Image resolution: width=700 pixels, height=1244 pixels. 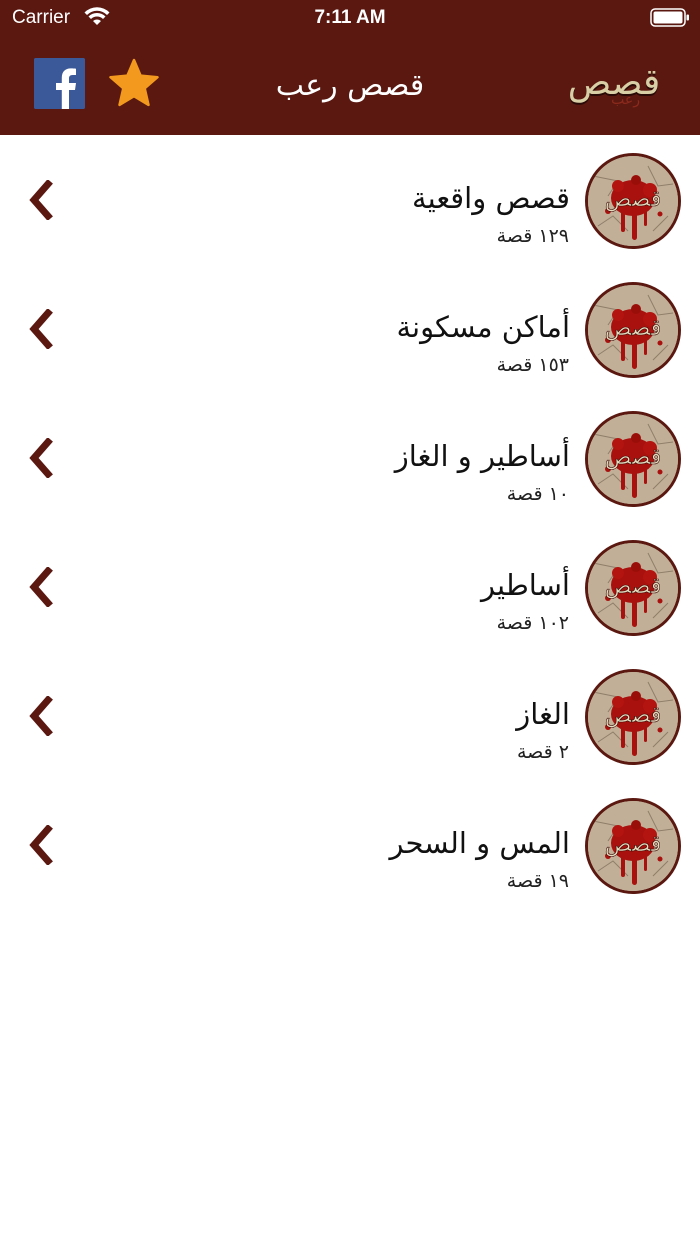 I want to click on category-row-3: أساطير و الغاز ١٠ قصة قصص, so click(x=350, y=457).